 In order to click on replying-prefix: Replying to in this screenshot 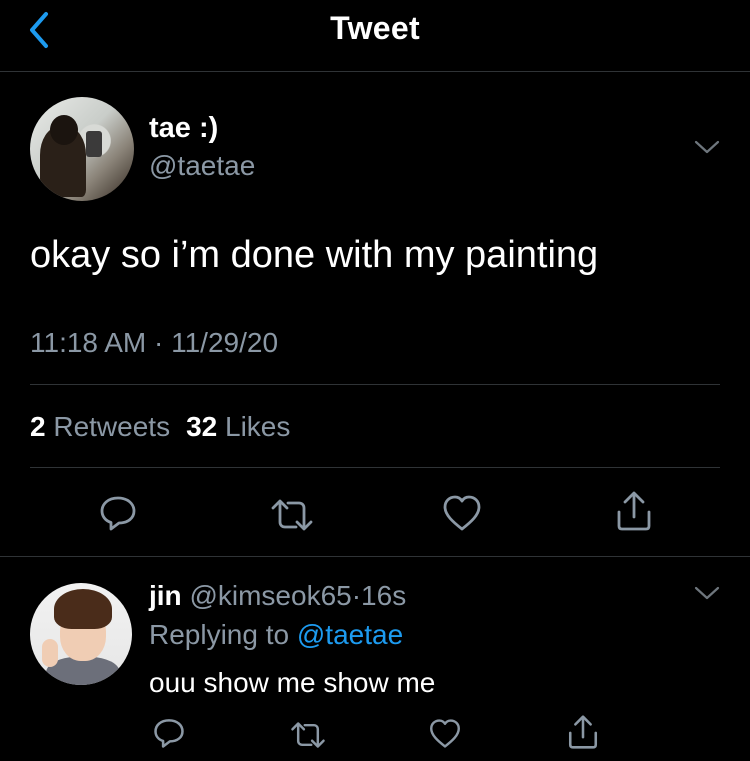, I will do `click(219, 634)`.